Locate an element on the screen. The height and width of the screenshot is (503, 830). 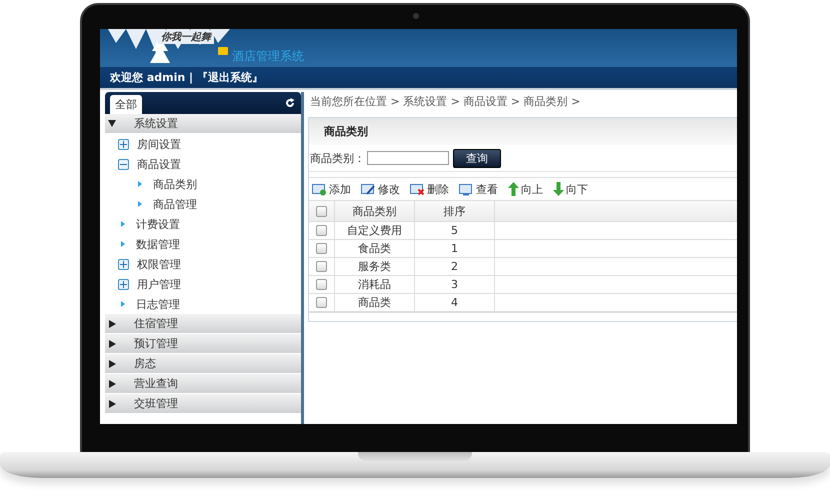
sidebar-group: 营业查询 is located at coordinates (203, 384).